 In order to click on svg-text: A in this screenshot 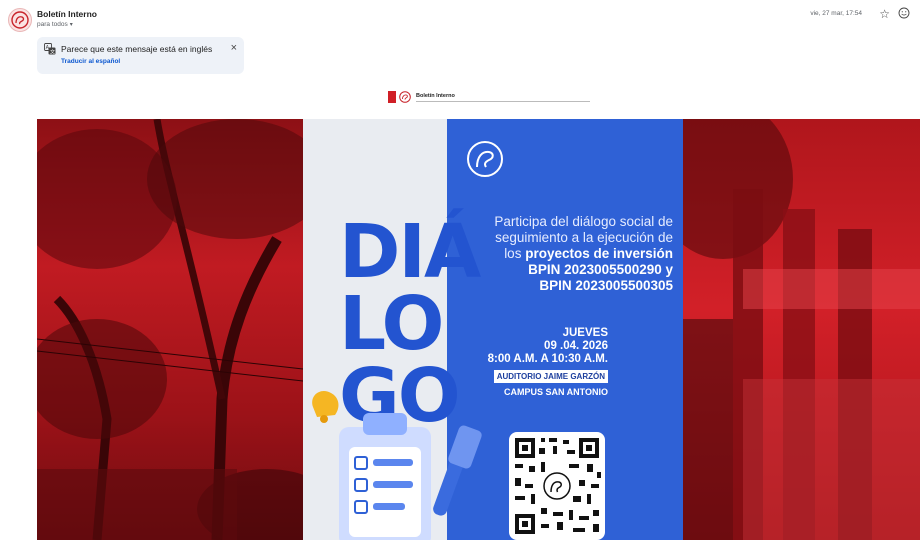, I will do `click(48, 48)`.